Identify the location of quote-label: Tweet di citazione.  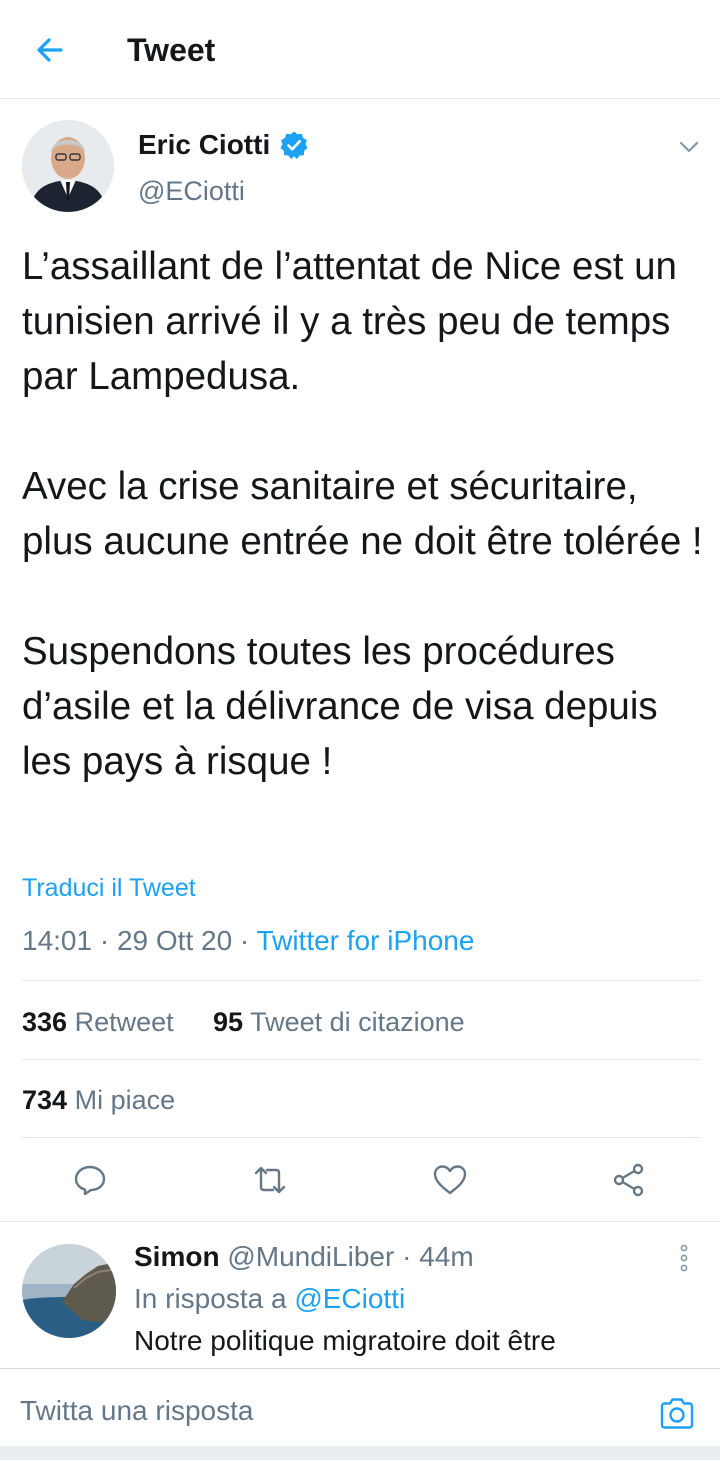
(357, 1022).